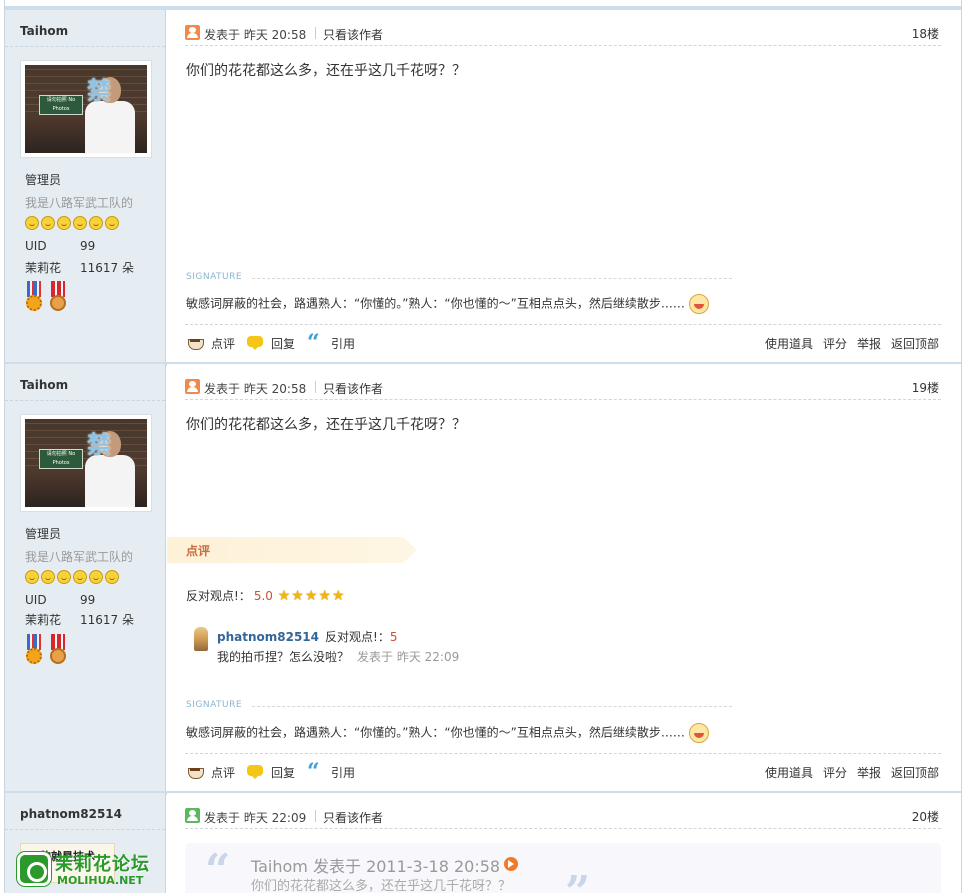 The height and width of the screenshot is (893, 965). What do you see at coordinates (381, 886) in the screenshot?
I see `quote-text: 你们的花花都这么多，还在乎这几千花呀？？` at bounding box center [381, 886].